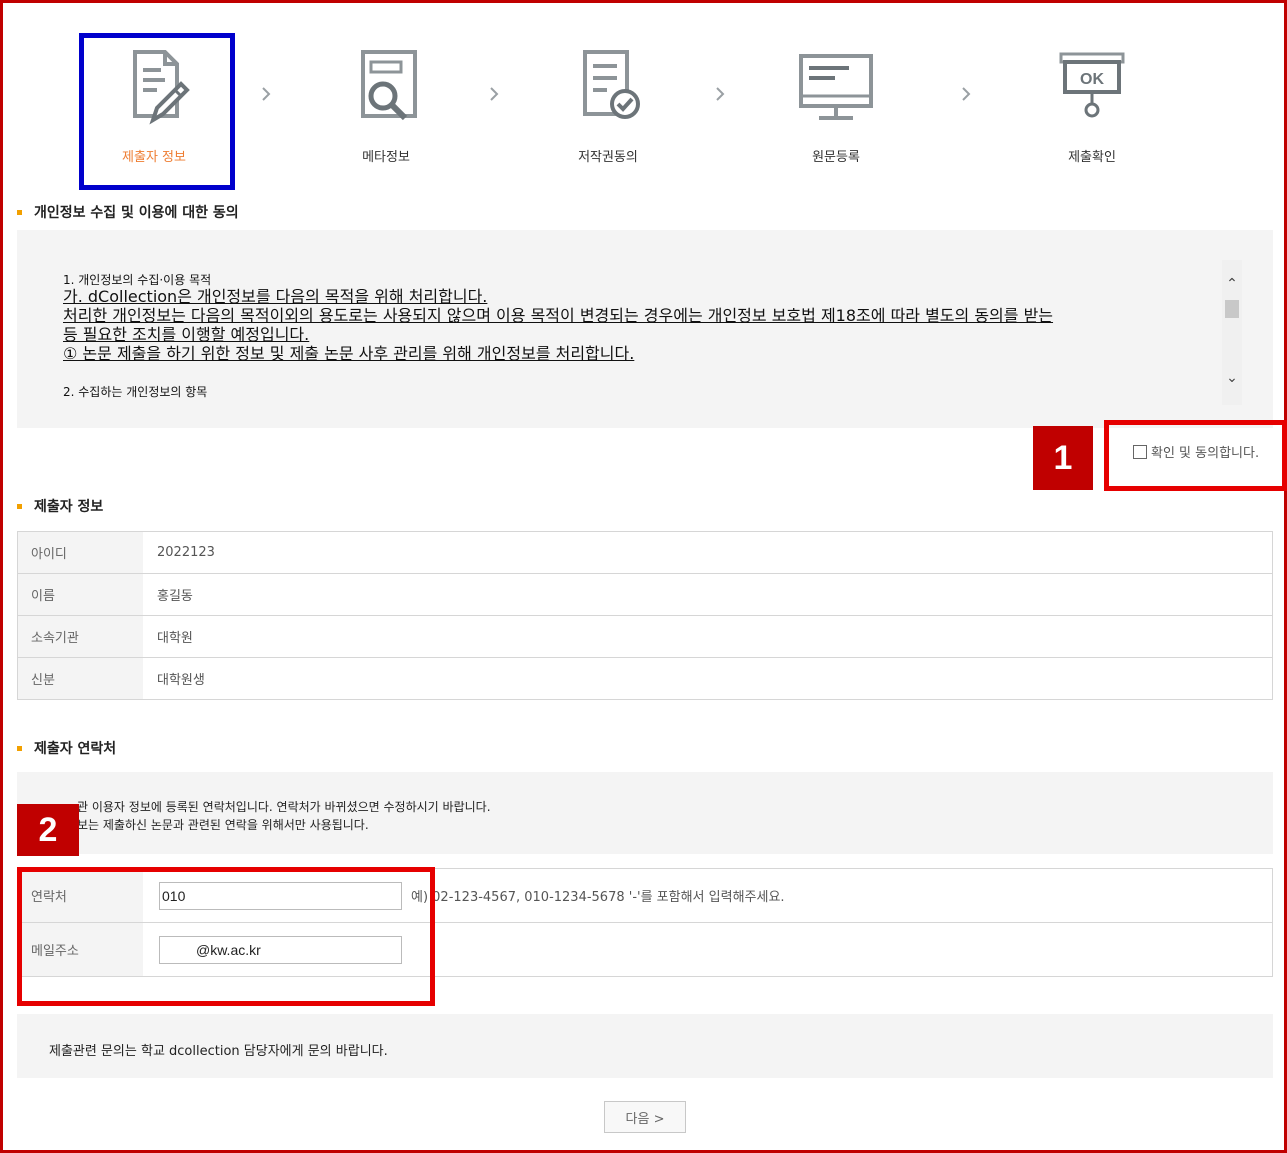 This screenshot has width=1287, height=1153. I want to click on step-original-upload: 원문등록, so click(836, 102).